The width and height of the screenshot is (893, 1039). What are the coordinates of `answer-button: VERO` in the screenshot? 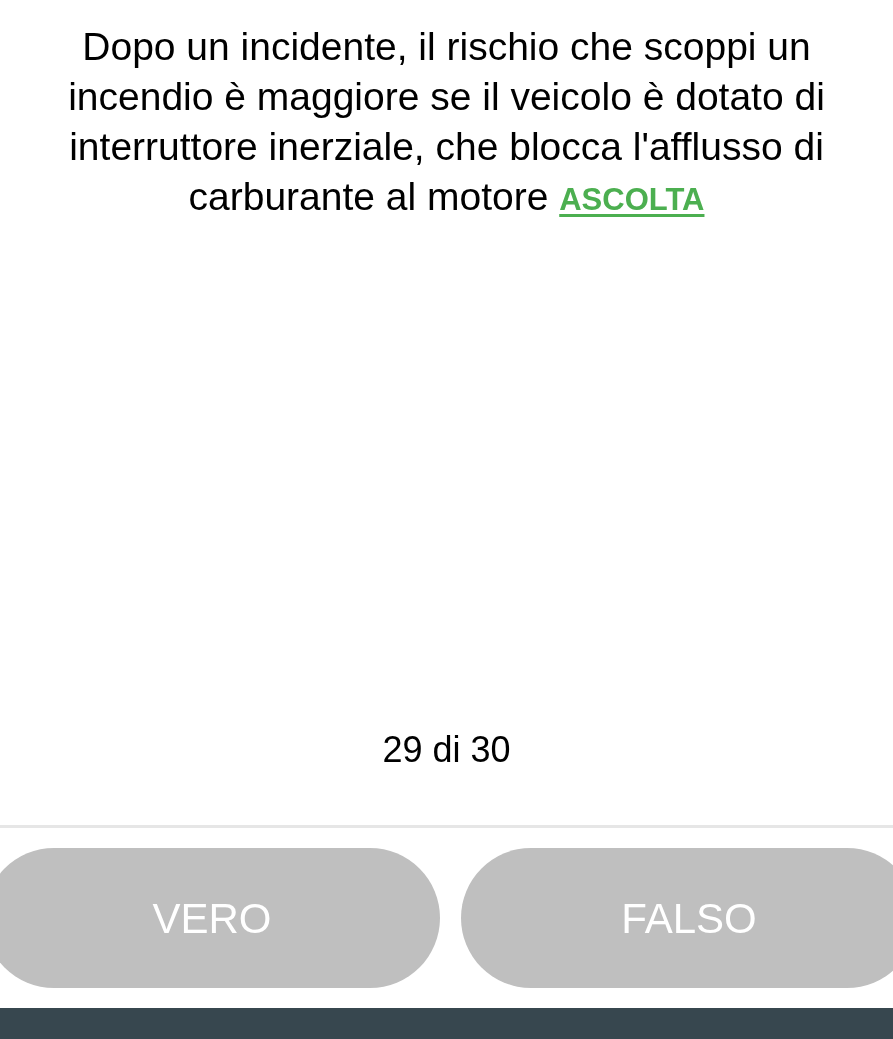 It's located at (220, 918).